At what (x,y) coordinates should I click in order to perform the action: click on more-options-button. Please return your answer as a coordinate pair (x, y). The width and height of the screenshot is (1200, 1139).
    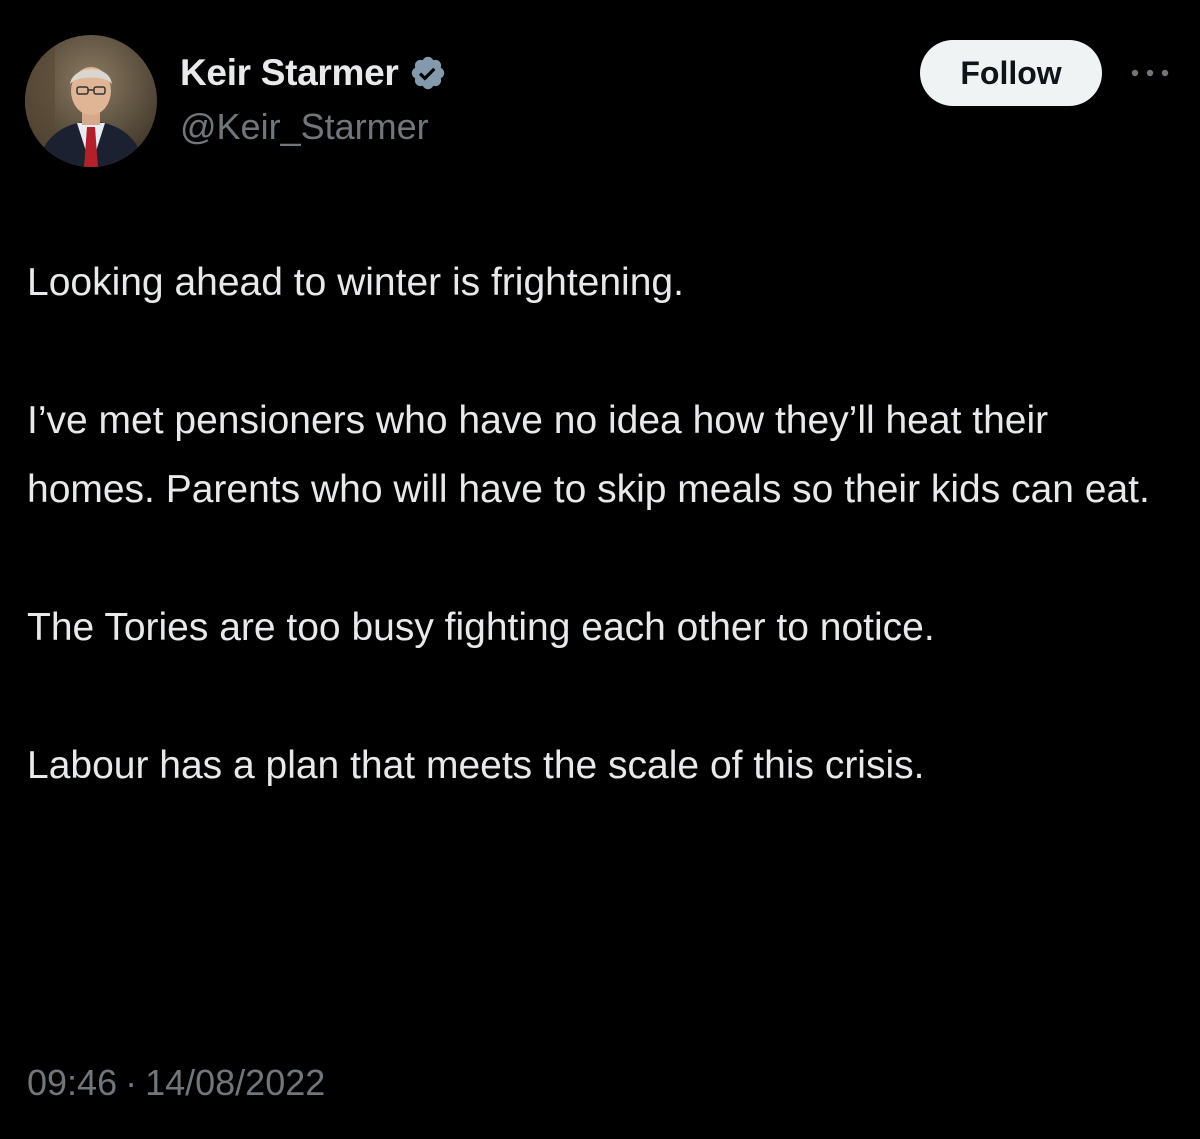
    Looking at the image, I should click on (1150, 73).